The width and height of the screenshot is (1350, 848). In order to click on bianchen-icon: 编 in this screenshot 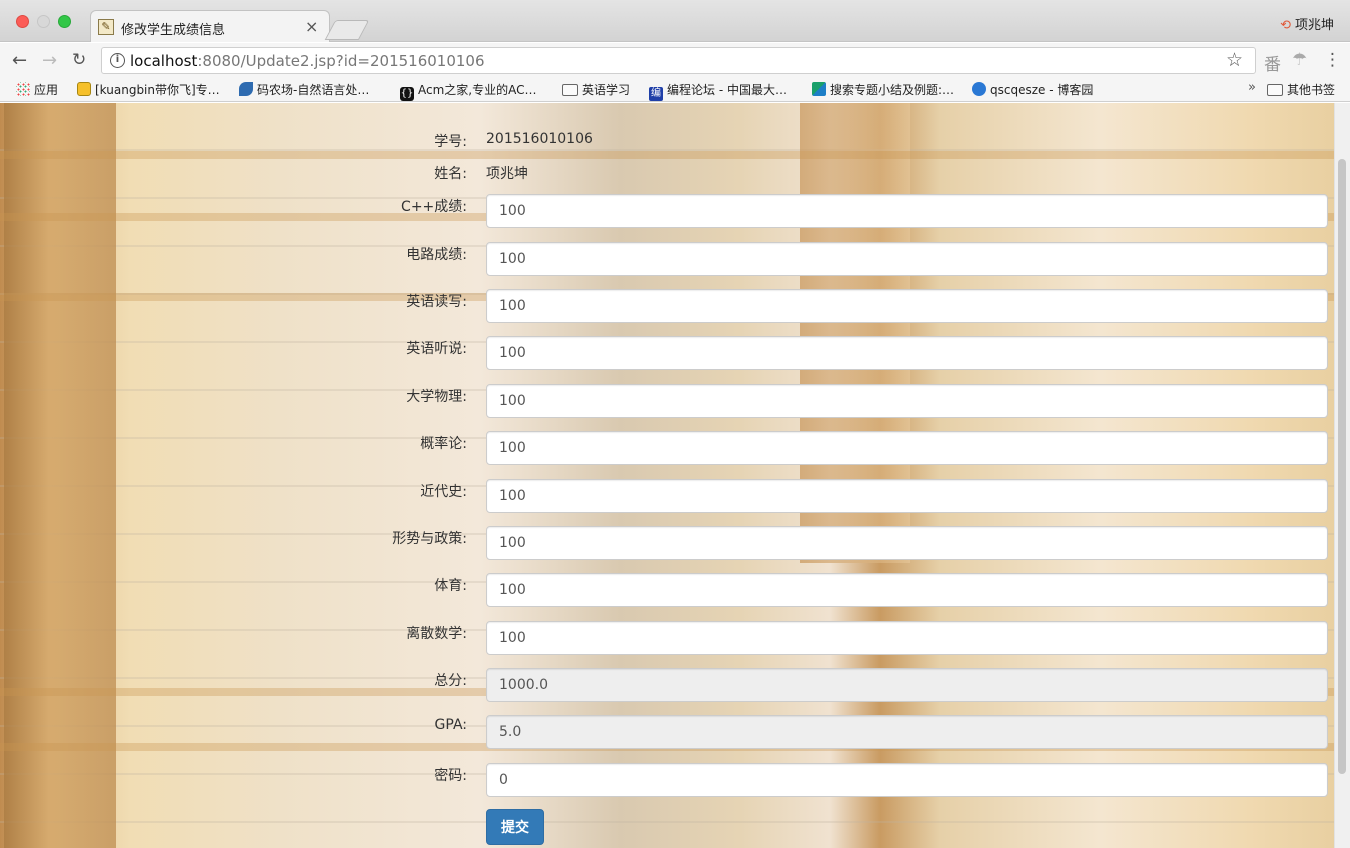, I will do `click(656, 94)`.